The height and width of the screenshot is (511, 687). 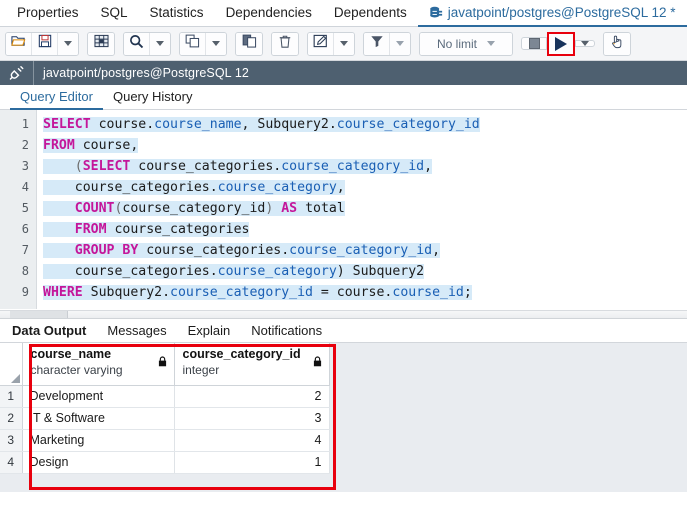 What do you see at coordinates (98, 364) in the screenshot?
I see `column-header: course_name character varying` at bounding box center [98, 364].